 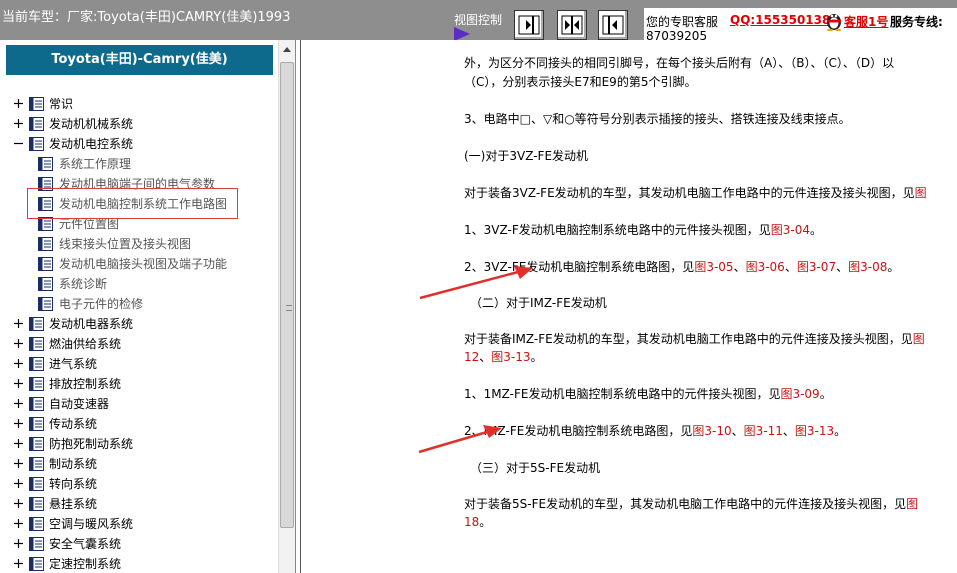 I want to click on link-fig-5s: 图, so click(x=912, y=504).